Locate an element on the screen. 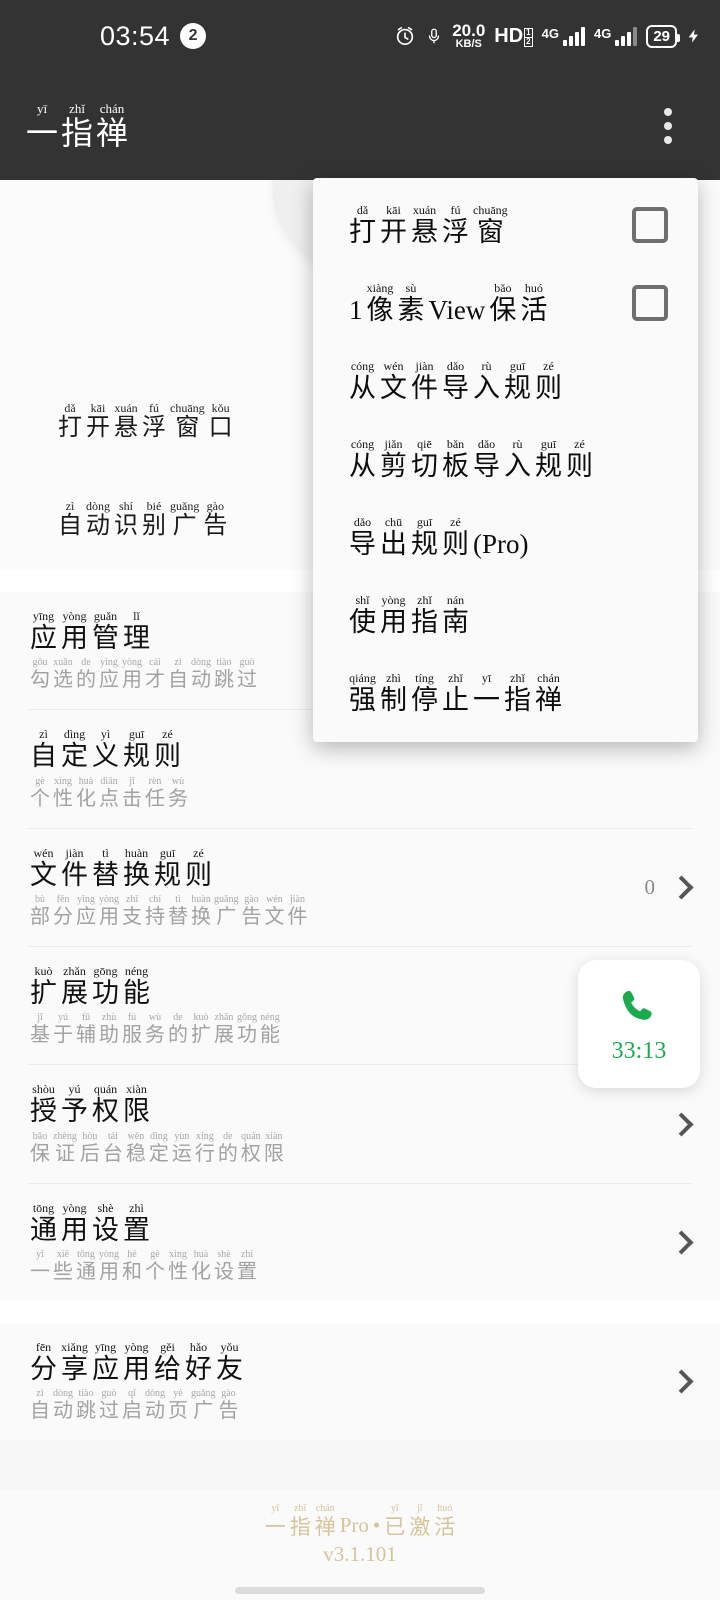 Image resolution: width=720 pixels, height=1600 pixels. hanzi-character: 部 is located at coordinates (40, 917).